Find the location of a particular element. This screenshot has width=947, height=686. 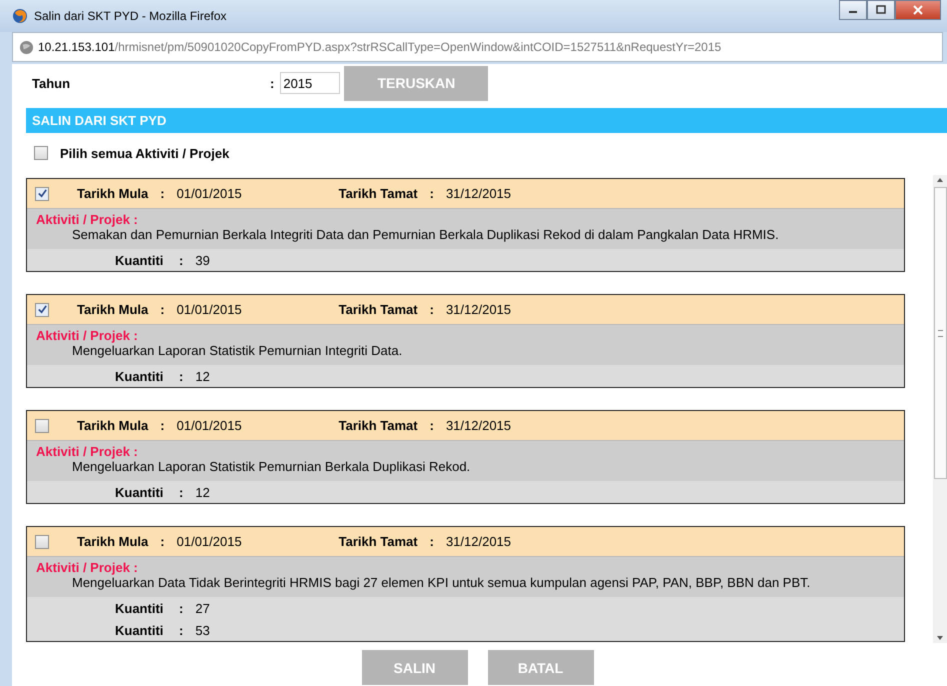

close-button is located at coordinates (918, 10).